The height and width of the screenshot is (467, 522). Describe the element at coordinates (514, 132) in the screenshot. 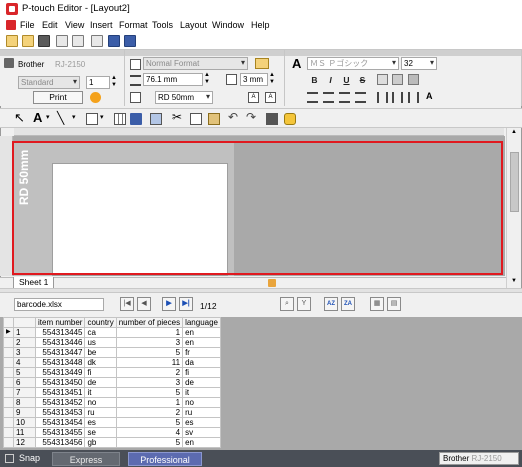

I see `scroll-up-icon: ▲` at that location.